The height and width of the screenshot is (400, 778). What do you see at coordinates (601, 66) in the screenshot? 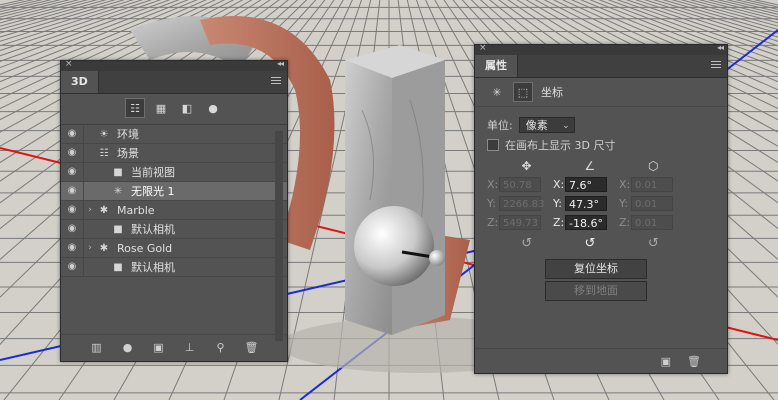
I see `tab-bar: 属性` at bounding box center [601, 66].